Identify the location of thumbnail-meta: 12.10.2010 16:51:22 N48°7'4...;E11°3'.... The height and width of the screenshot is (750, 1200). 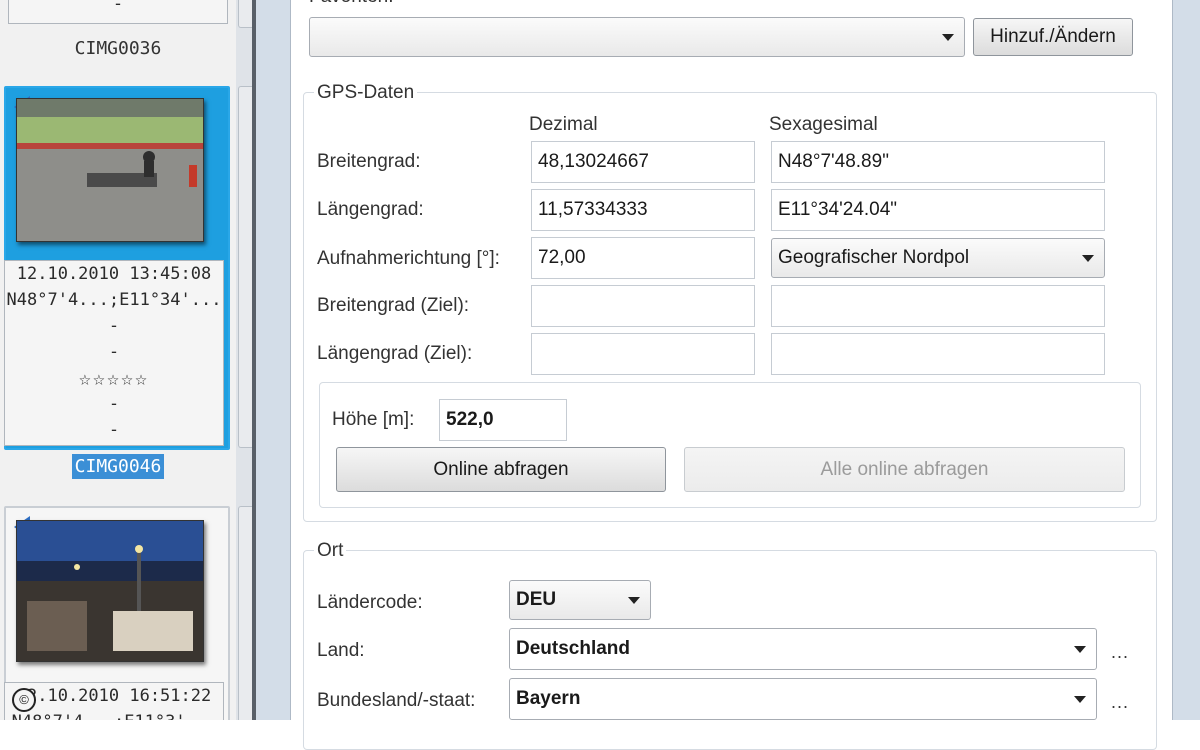
(114, 701).